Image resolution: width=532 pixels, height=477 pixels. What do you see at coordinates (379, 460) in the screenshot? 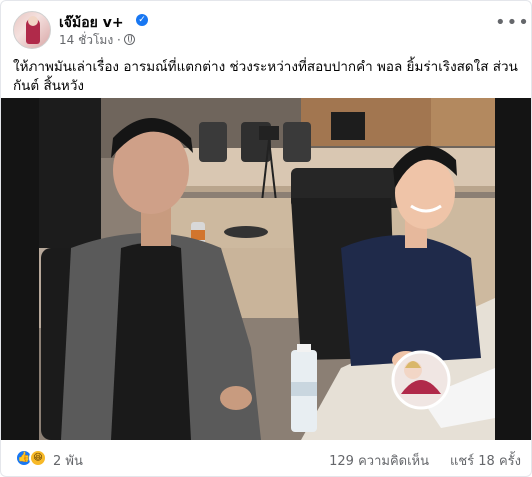
I see `comment-count: 129 ความคิดเห็น` at bounding box center [379, 460].